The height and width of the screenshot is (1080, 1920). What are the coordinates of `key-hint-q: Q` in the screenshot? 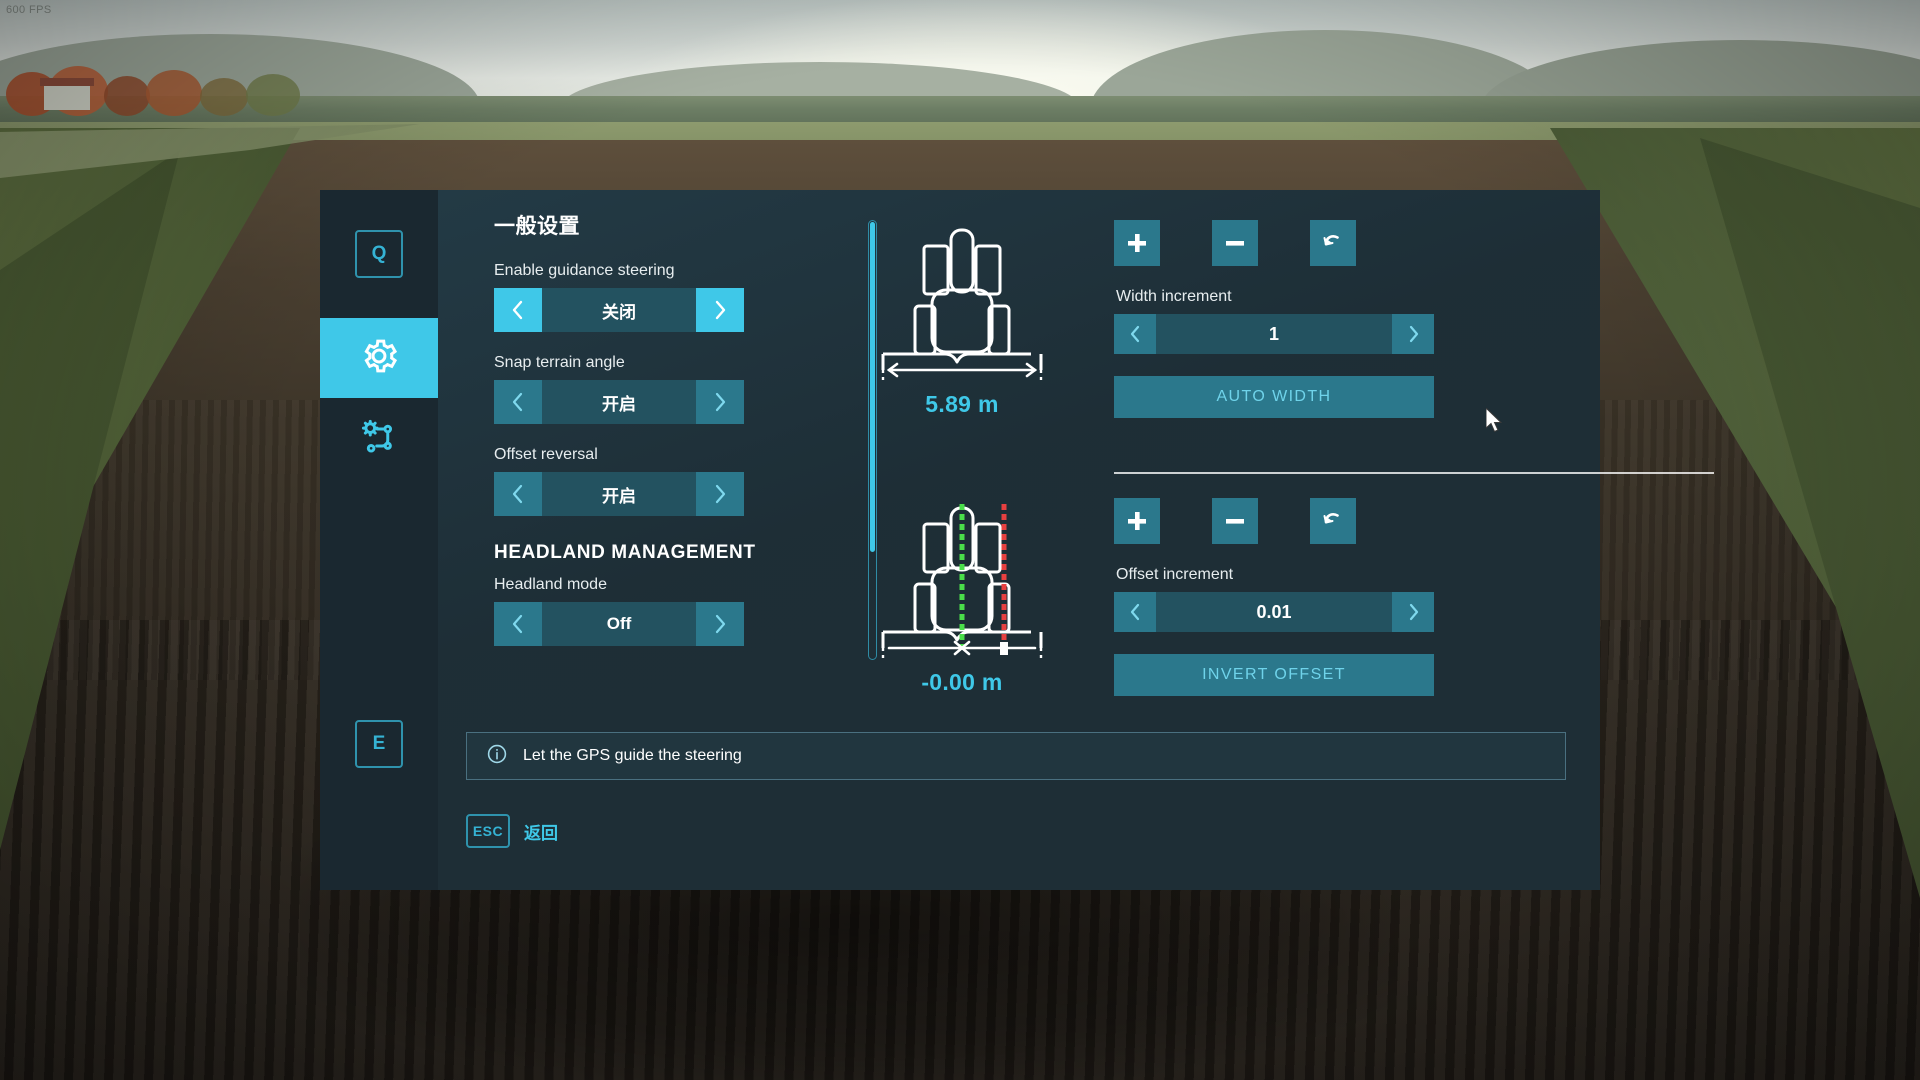 It's located at (379, 254).